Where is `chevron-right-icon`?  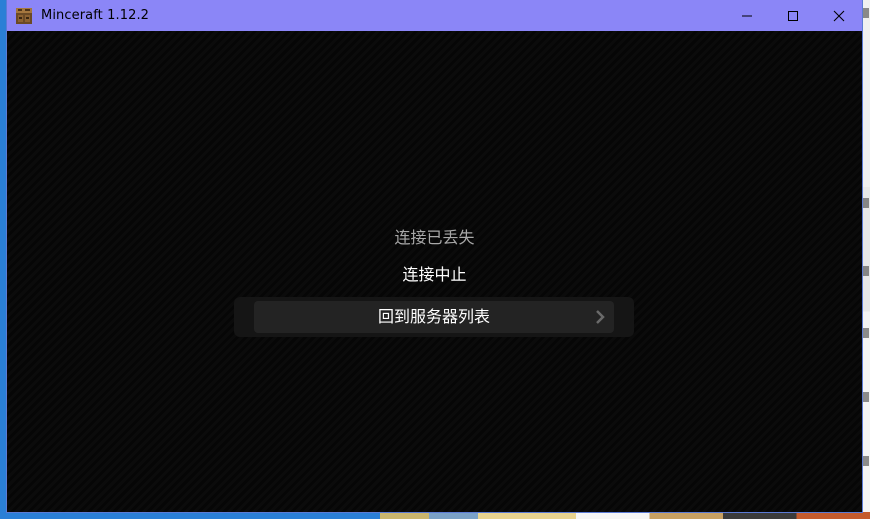 chevron-right-icon is located at coordinates (600, 317).